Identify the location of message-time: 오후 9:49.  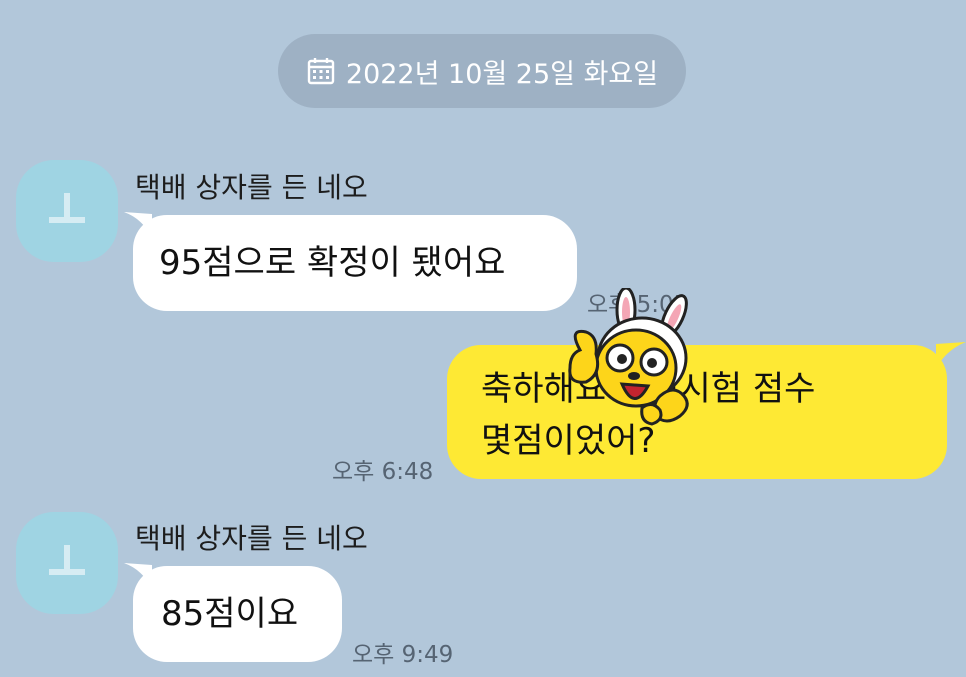
(403, 655).